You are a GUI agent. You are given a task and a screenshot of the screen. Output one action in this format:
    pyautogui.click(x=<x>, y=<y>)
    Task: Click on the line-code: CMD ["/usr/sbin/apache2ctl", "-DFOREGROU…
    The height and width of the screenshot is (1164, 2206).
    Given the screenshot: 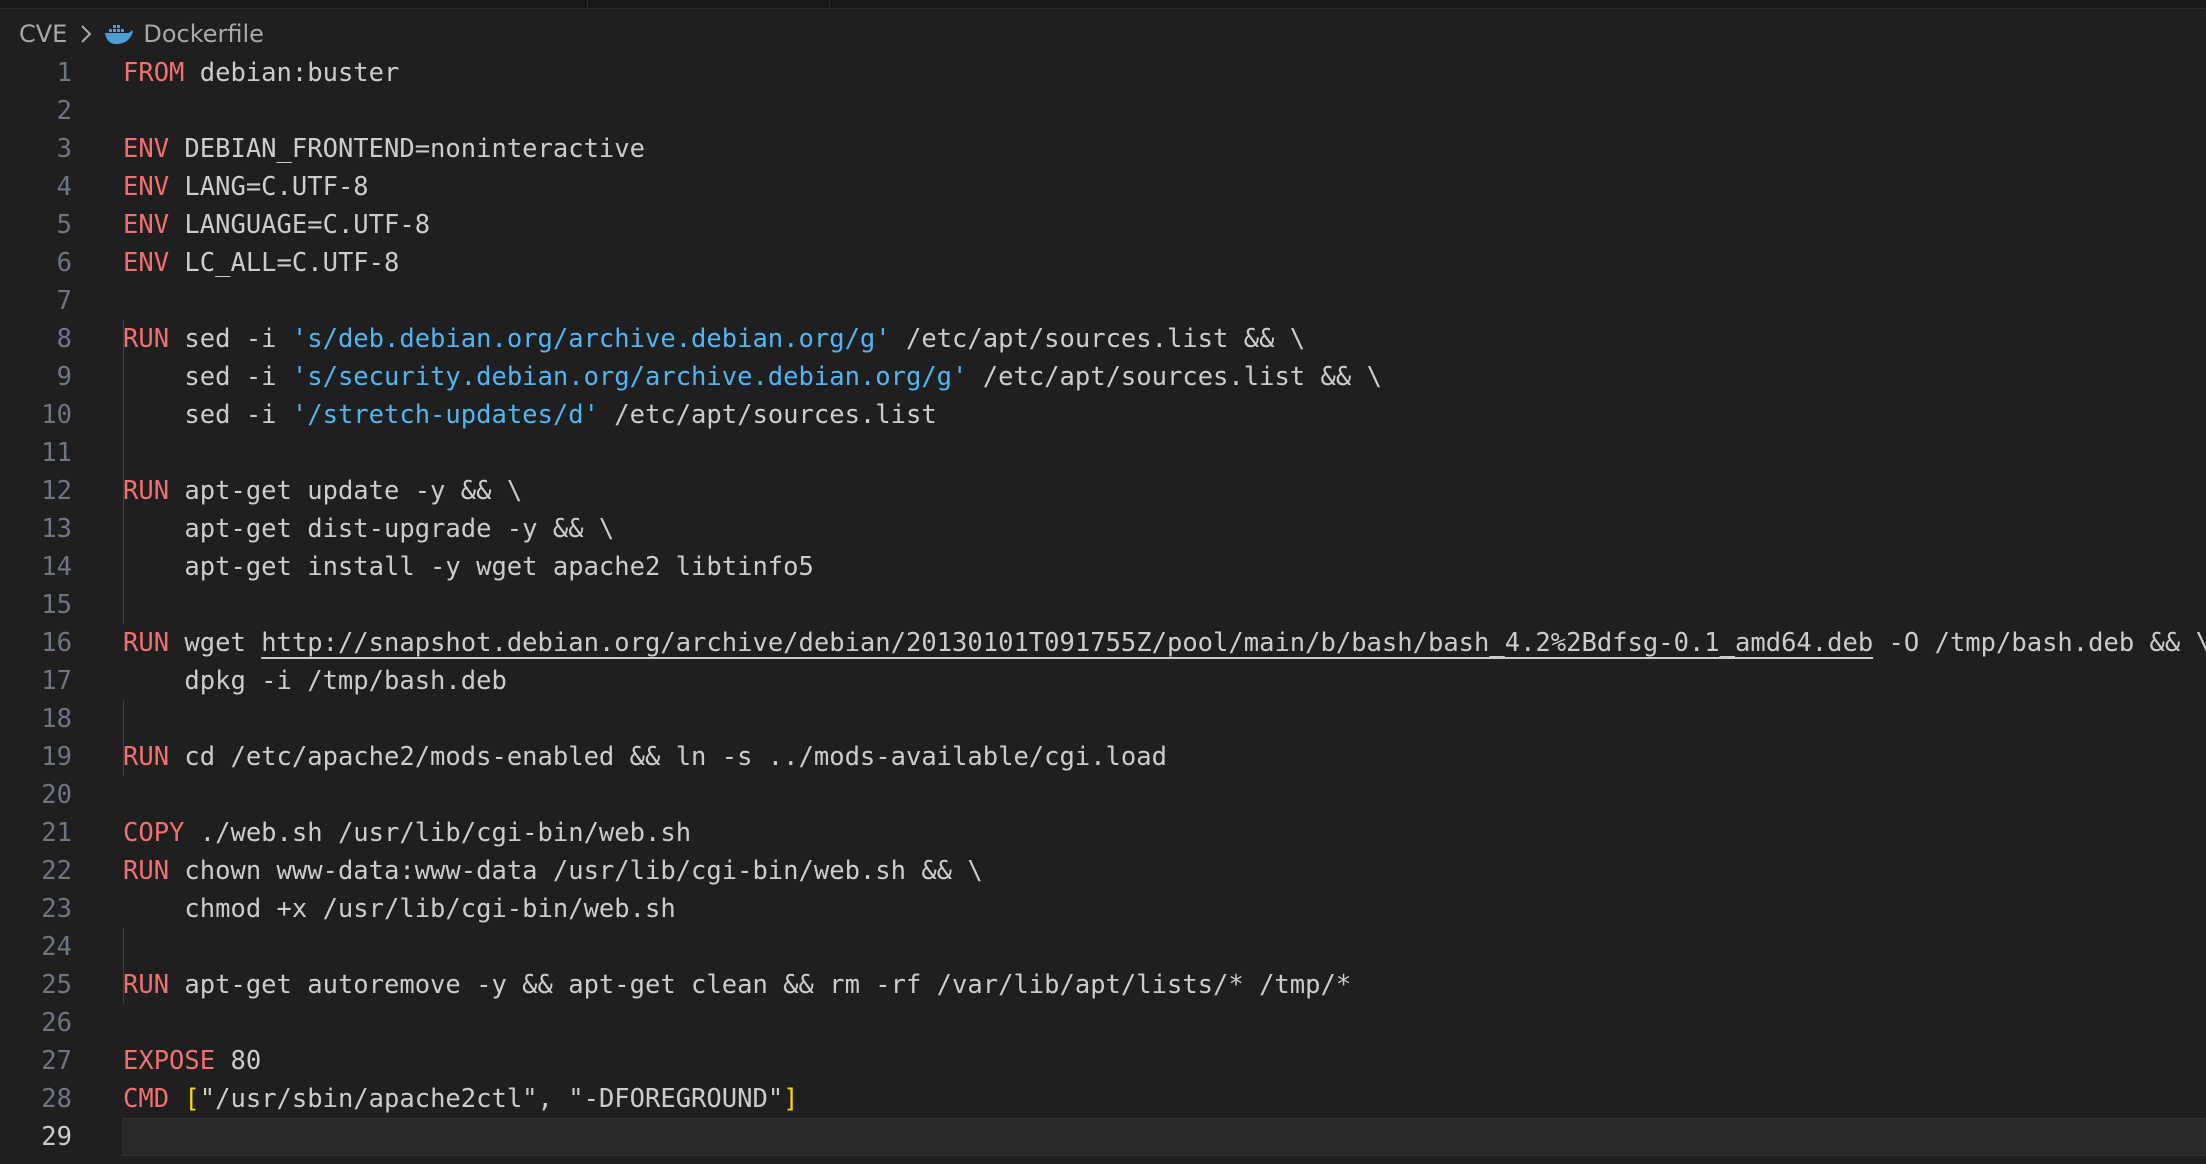 What is the action you would take?
    pyautogui.click(x=461, y=1099)
    